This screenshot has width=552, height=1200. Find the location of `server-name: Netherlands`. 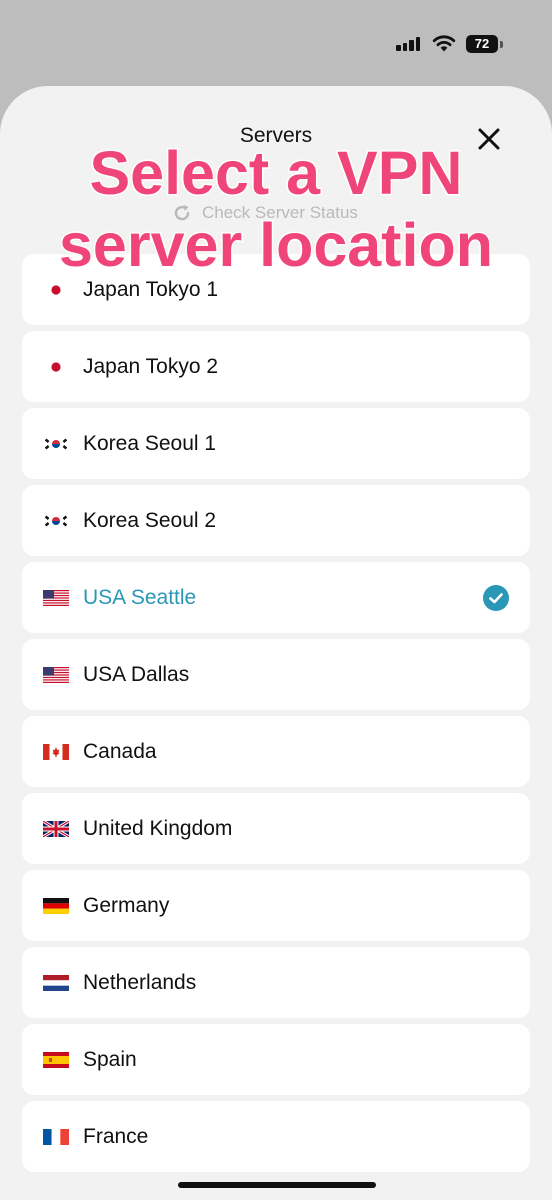

server-name: Netherlands is located at coordinates (140, 982).